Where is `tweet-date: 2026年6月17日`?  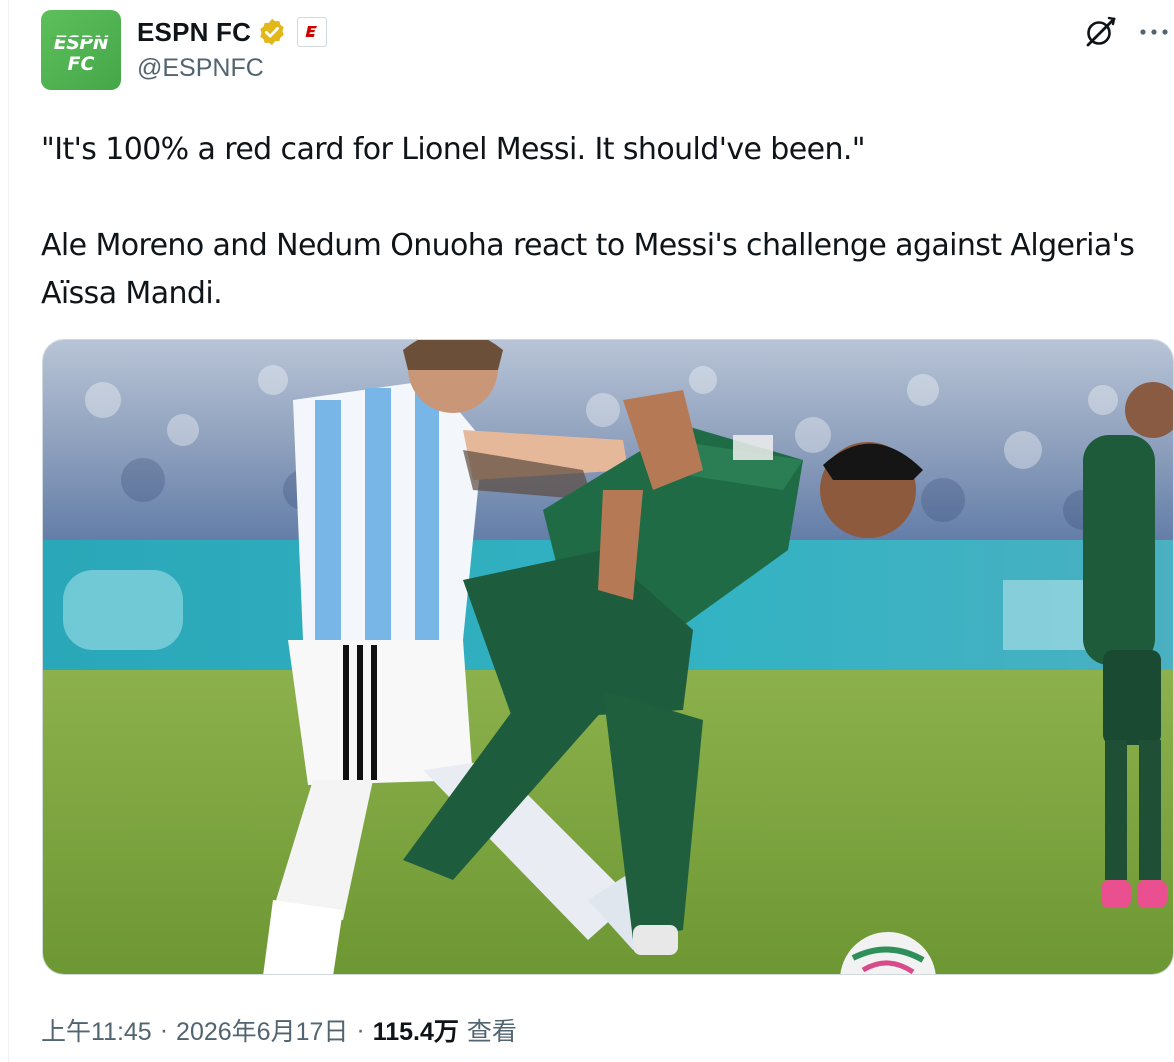
tweet-date: 2026年6月17日 is located at coordinates (262, 1030).